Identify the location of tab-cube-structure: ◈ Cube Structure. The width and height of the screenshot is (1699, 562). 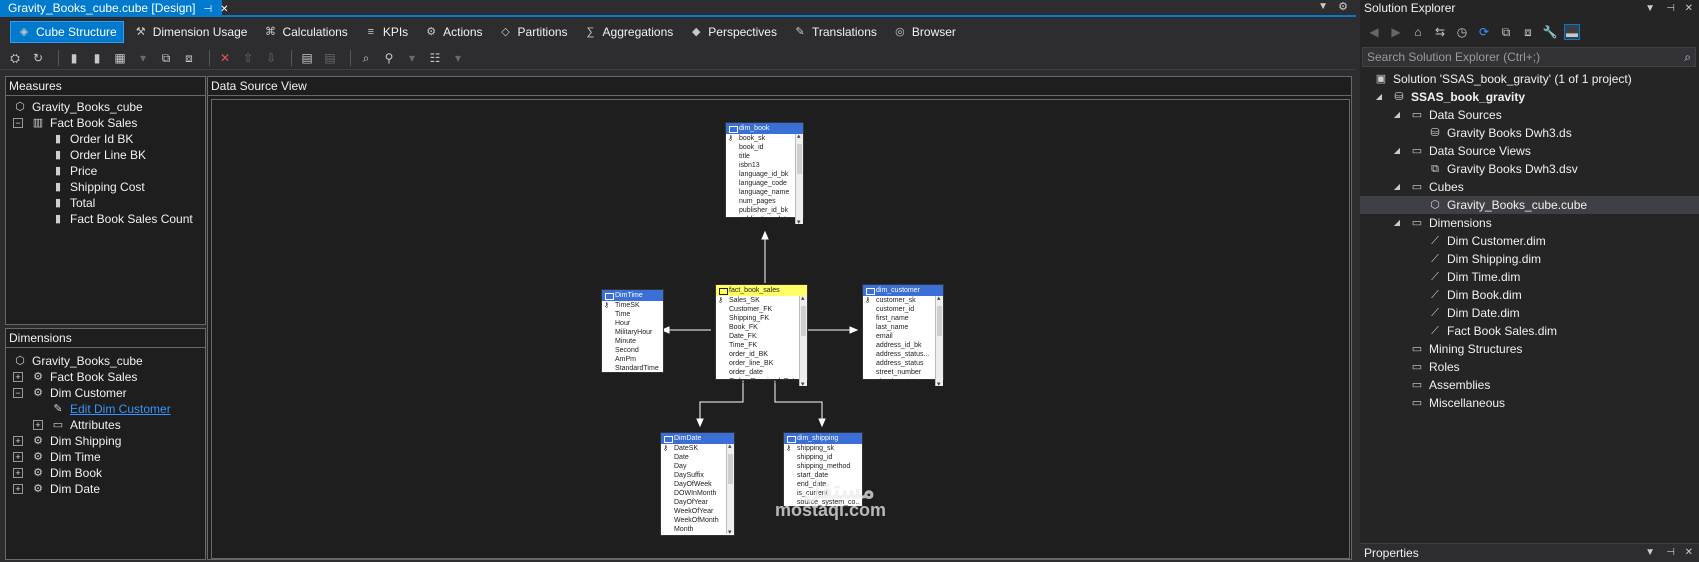
(67, 32).